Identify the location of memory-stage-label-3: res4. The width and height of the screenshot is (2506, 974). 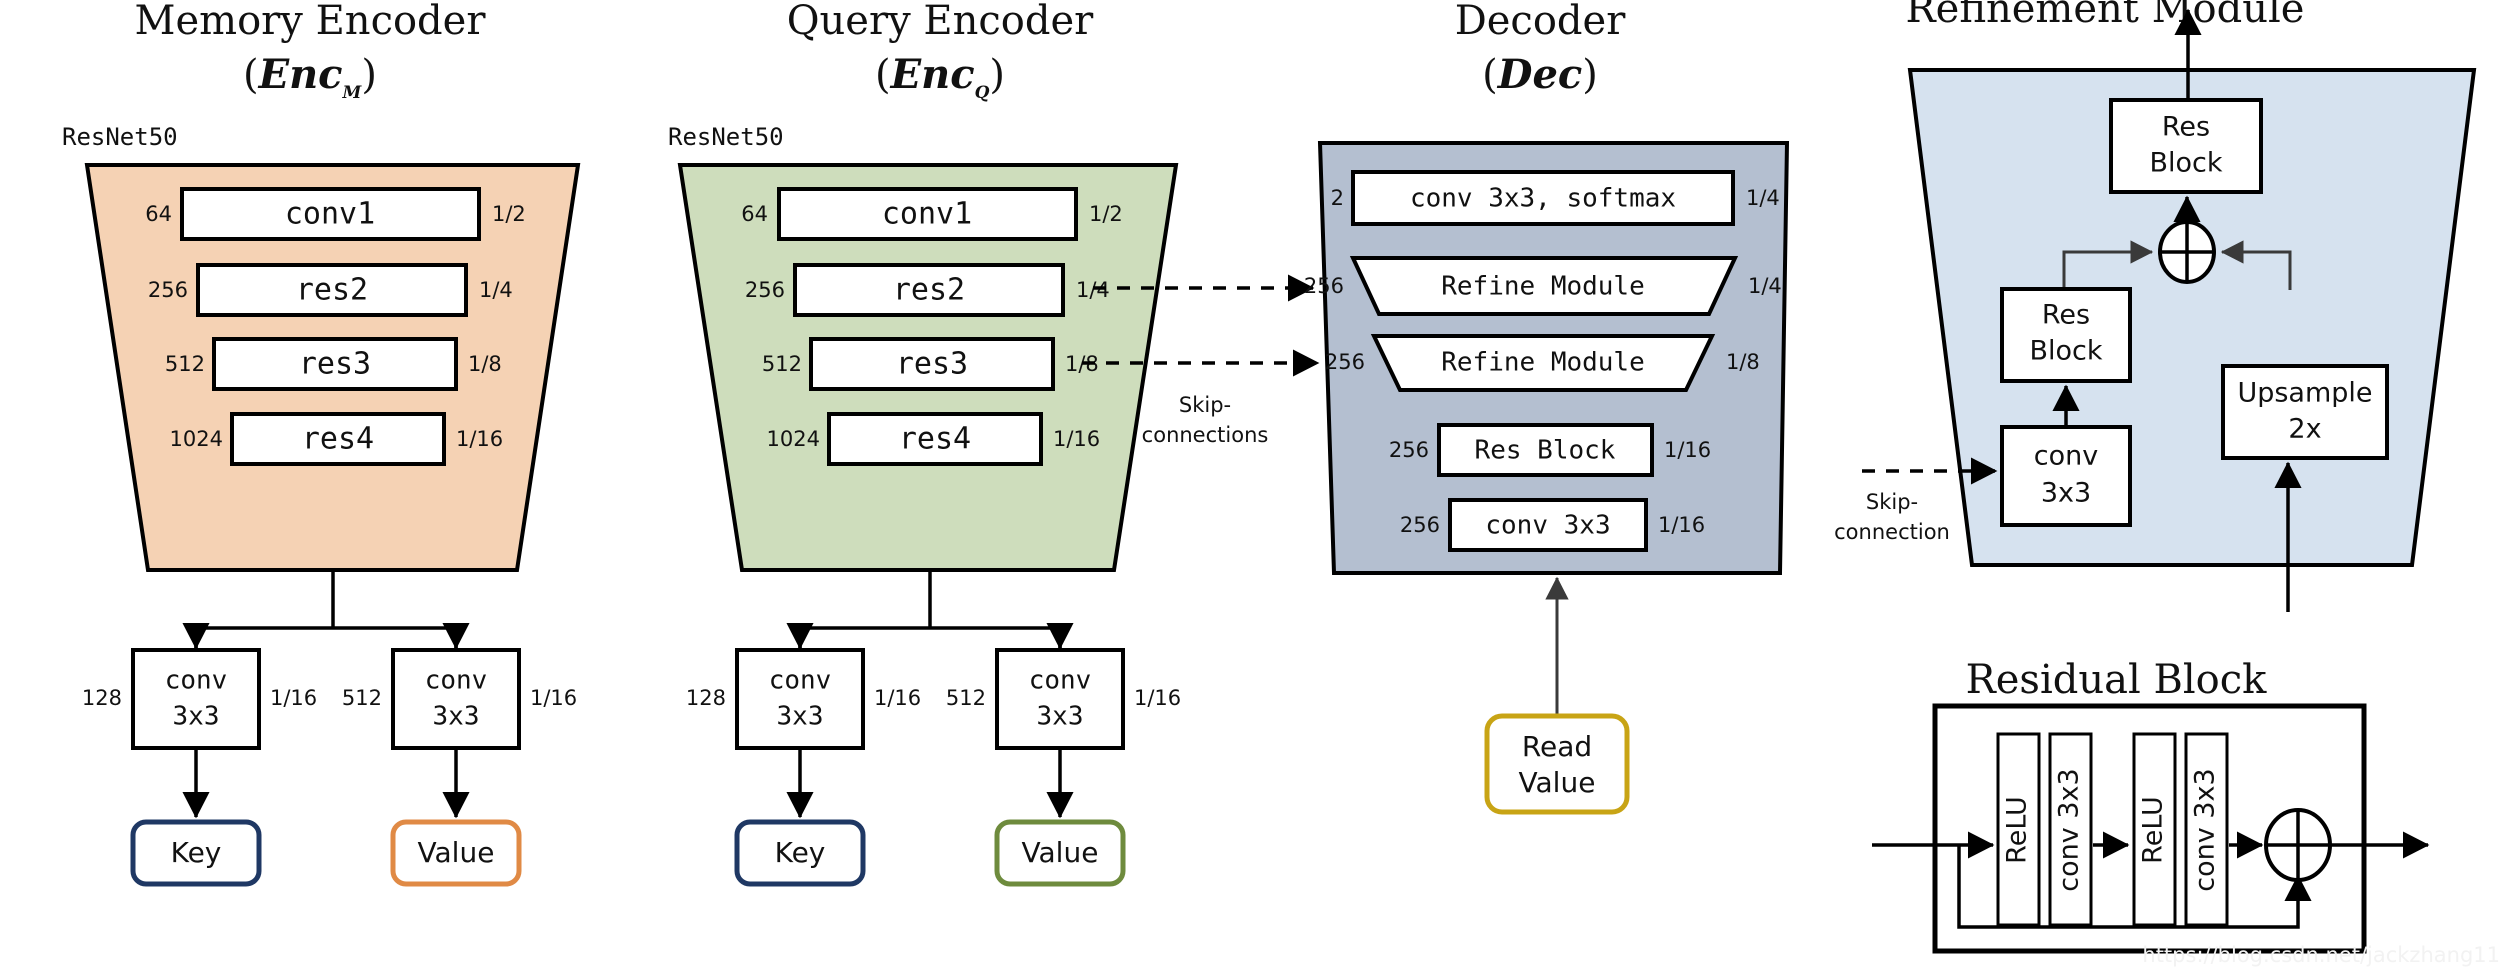
(338, 439).